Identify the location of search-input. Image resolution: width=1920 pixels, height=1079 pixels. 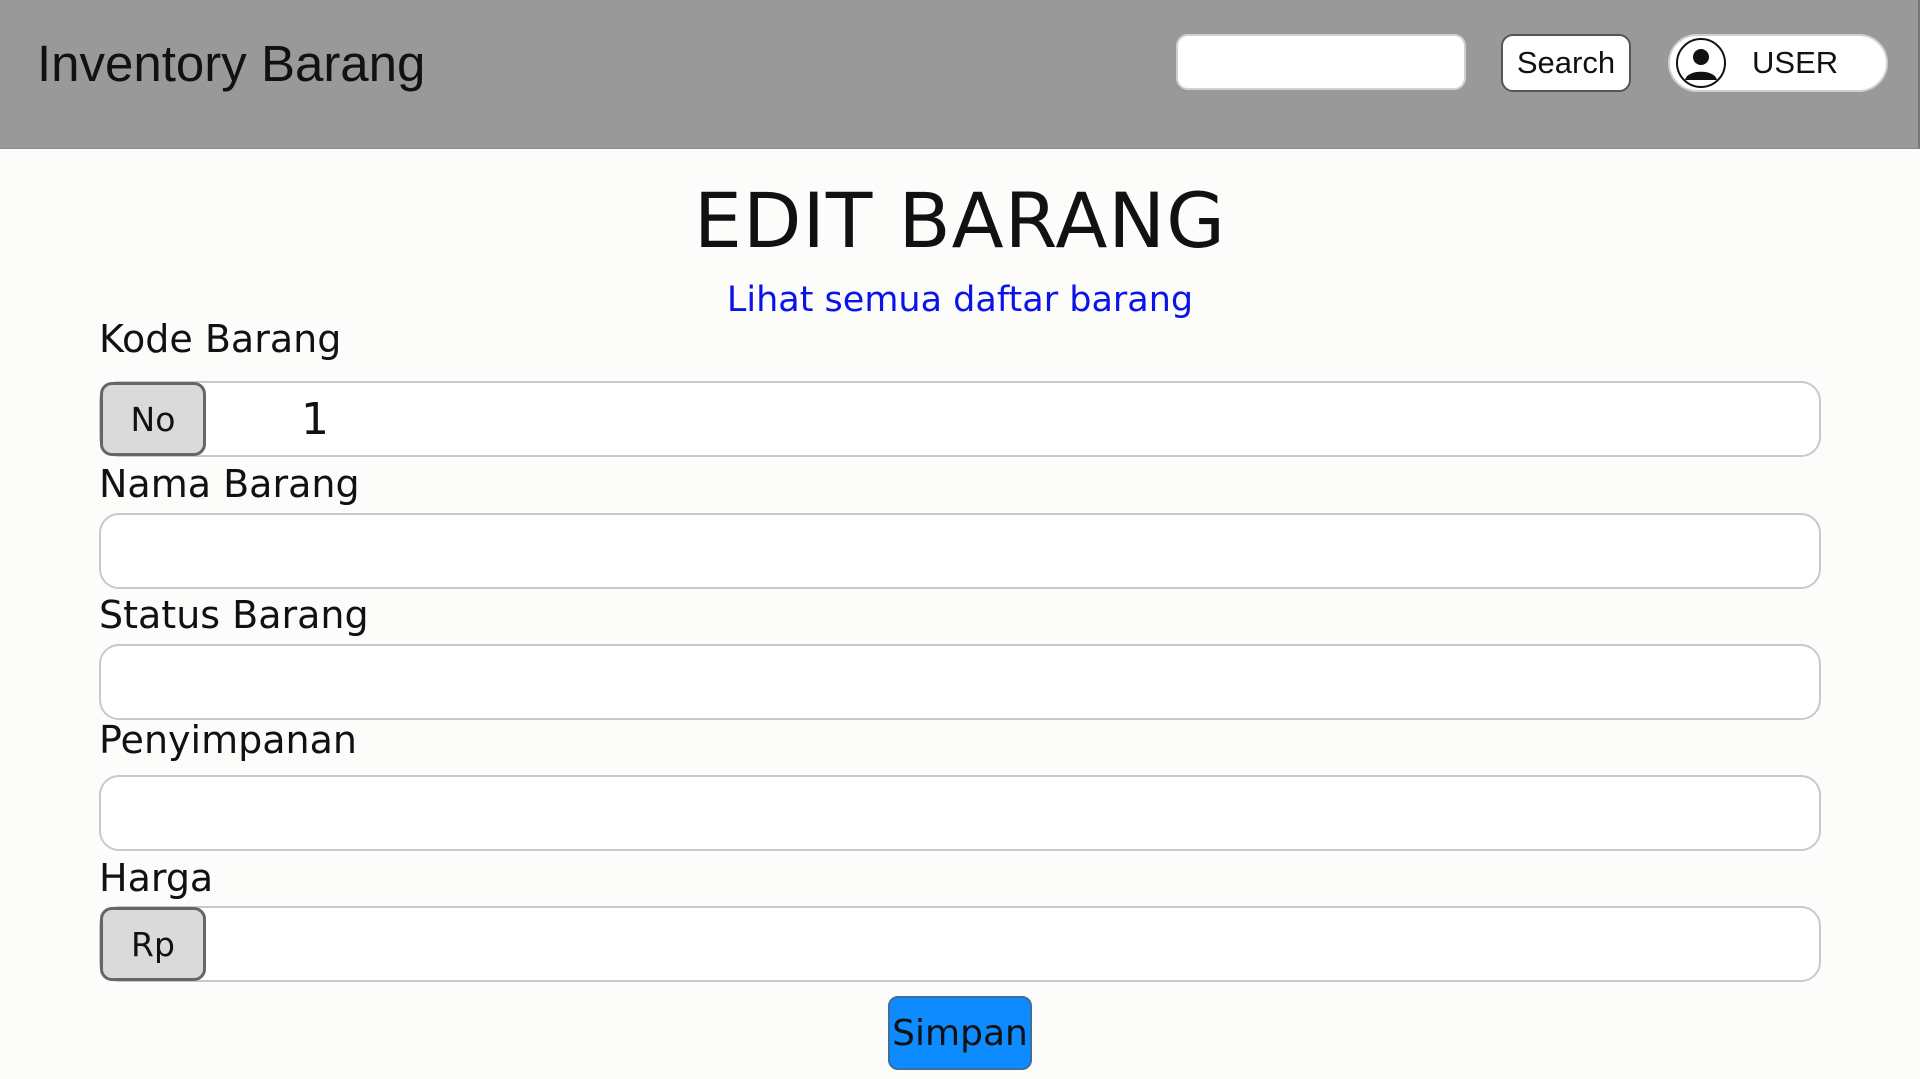
(1321, 62).